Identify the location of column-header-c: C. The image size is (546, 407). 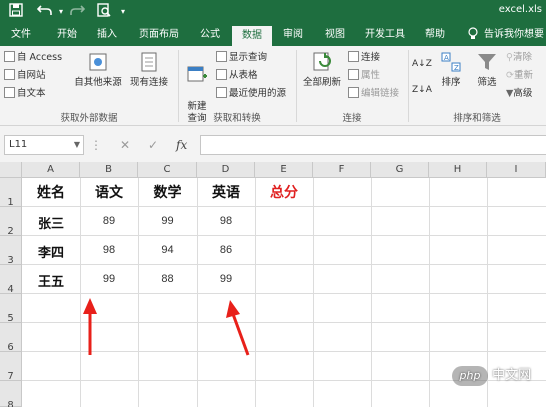
(167, 170).